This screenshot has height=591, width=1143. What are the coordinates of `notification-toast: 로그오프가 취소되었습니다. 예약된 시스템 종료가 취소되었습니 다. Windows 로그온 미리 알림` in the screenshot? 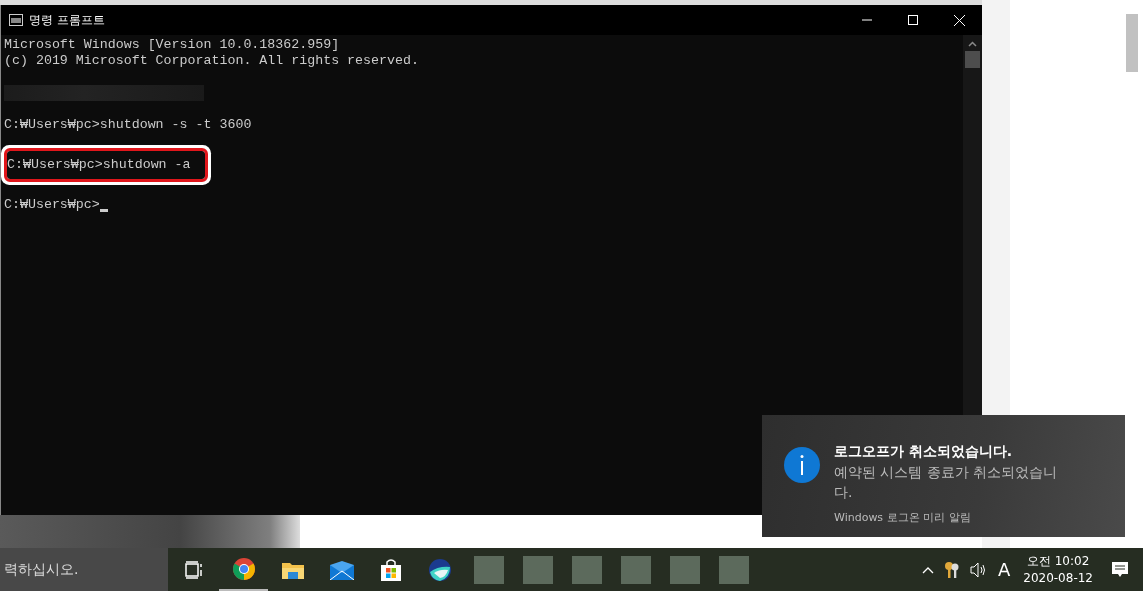 It's located at (943, 476).